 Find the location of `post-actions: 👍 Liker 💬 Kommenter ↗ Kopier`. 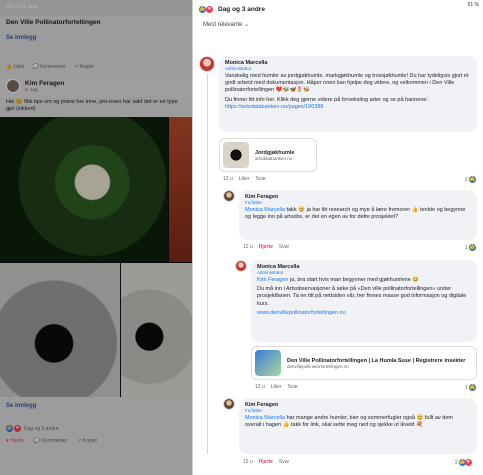

post-actions: 👍 Liker 💬 Kommenter ↗ Kopier is located at coordinates (96, 67).